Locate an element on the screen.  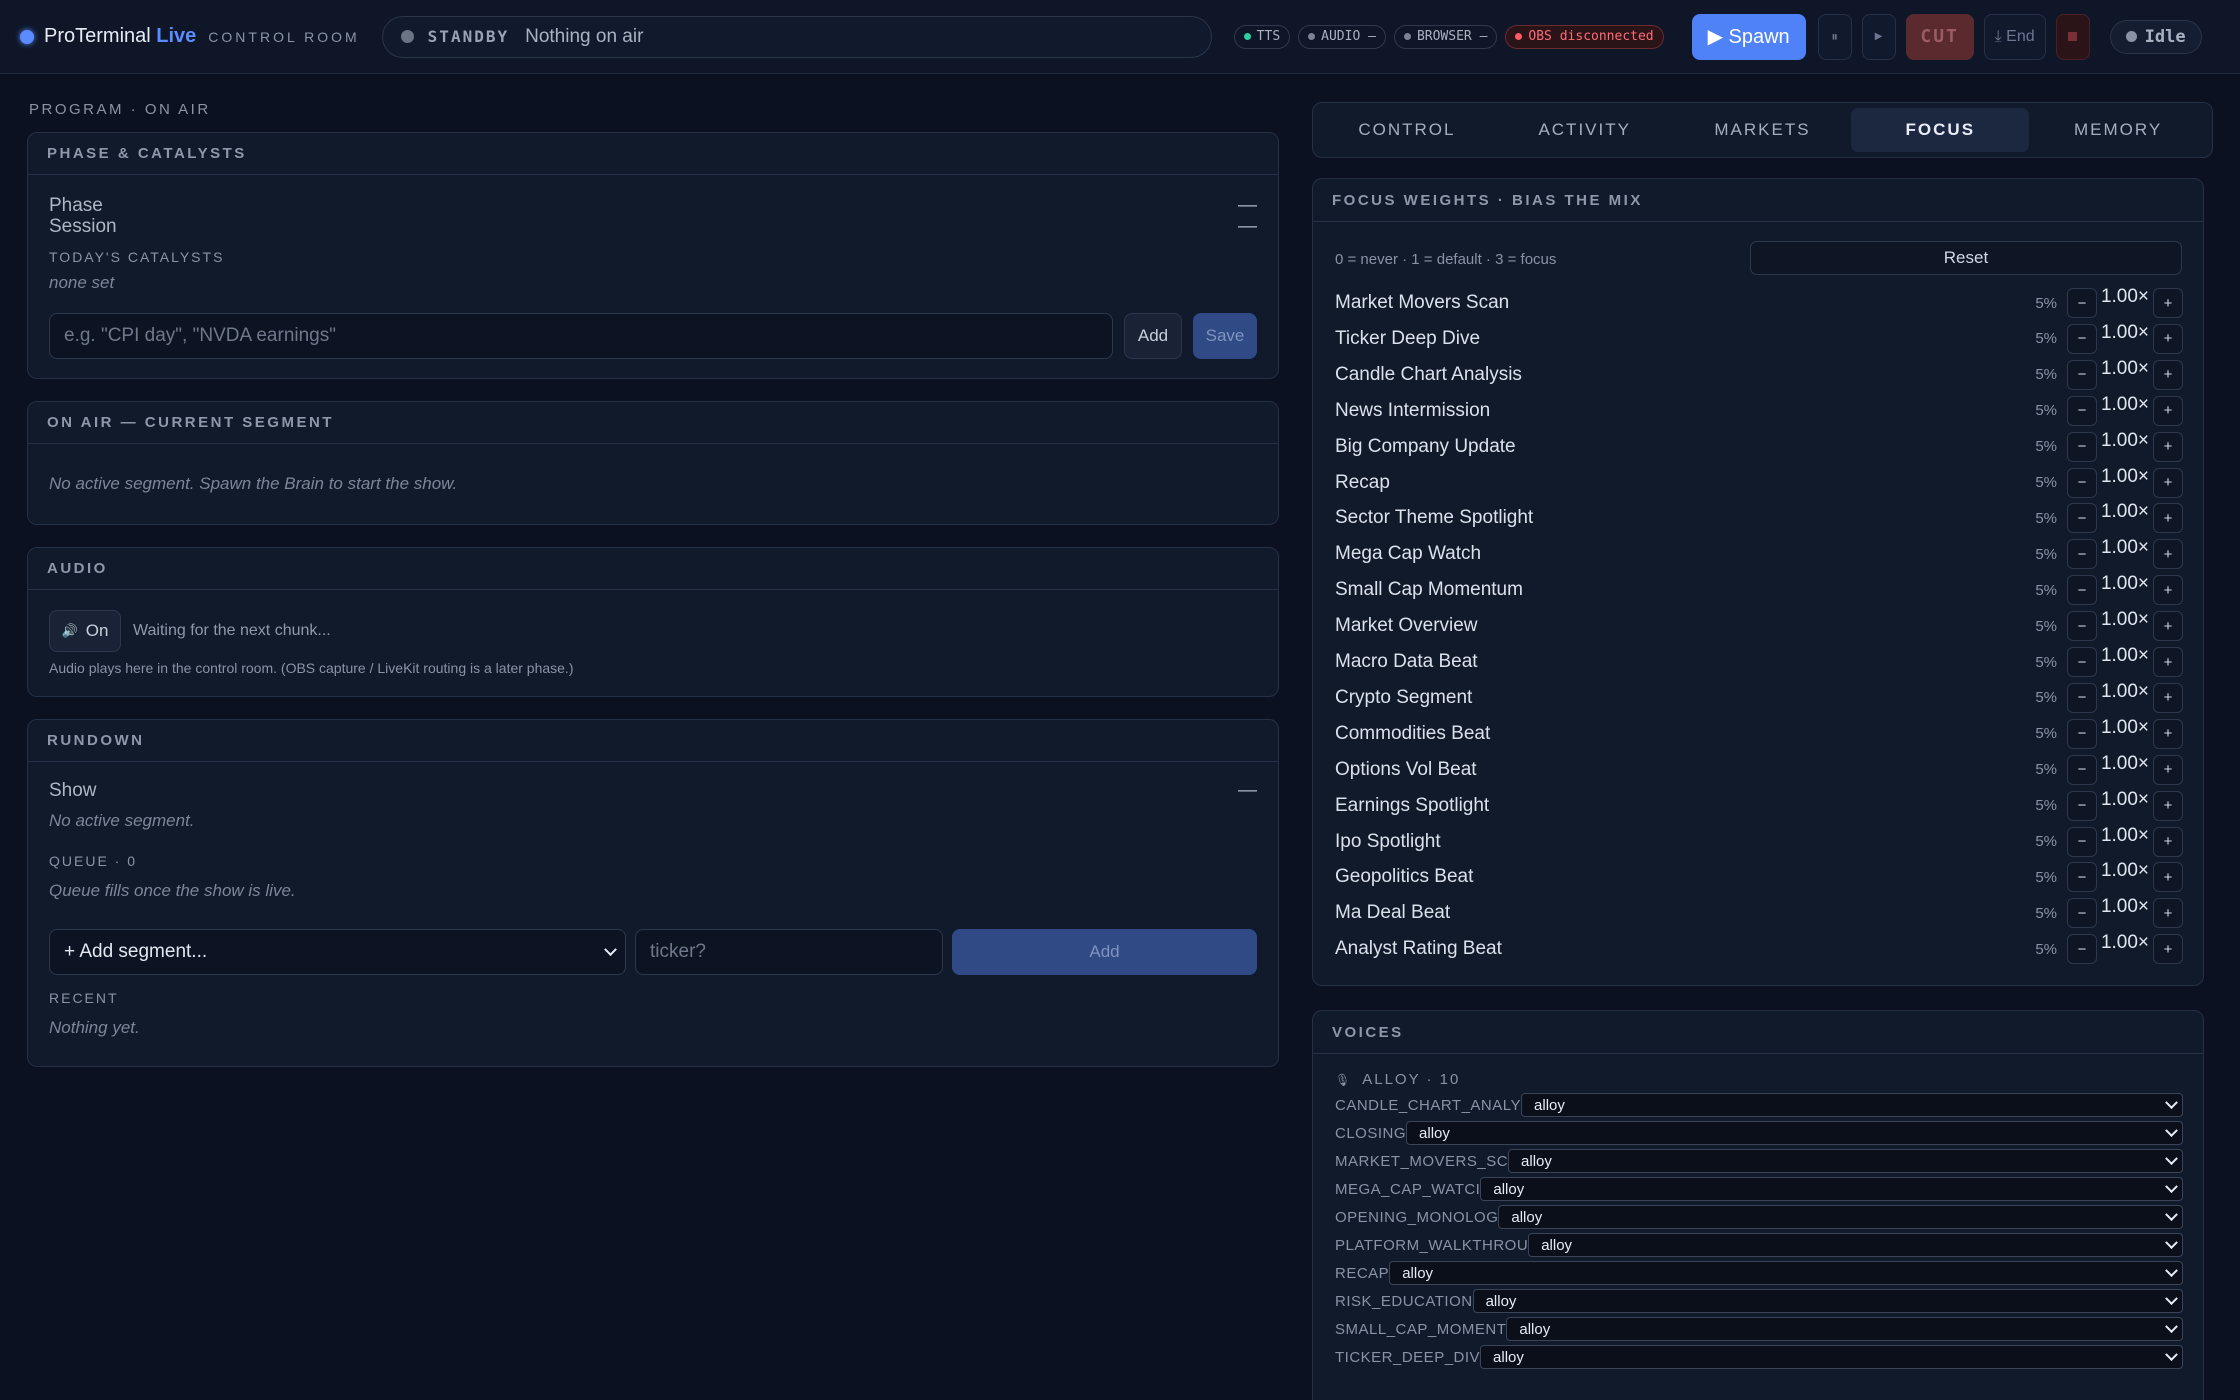
tab-control: CONTROL is located at coordinates (1407, 130).